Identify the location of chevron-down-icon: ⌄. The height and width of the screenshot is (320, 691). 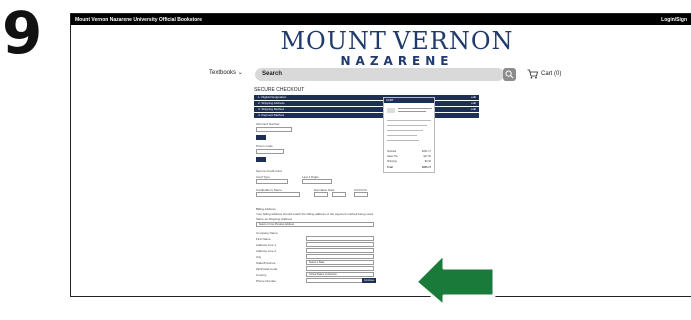
(240, 73).